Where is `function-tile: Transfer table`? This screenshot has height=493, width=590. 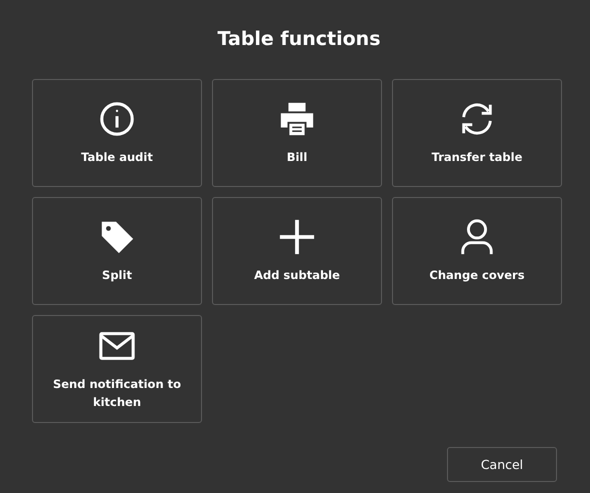
function-tile: Transfer table is located at coordinates (477, 133).